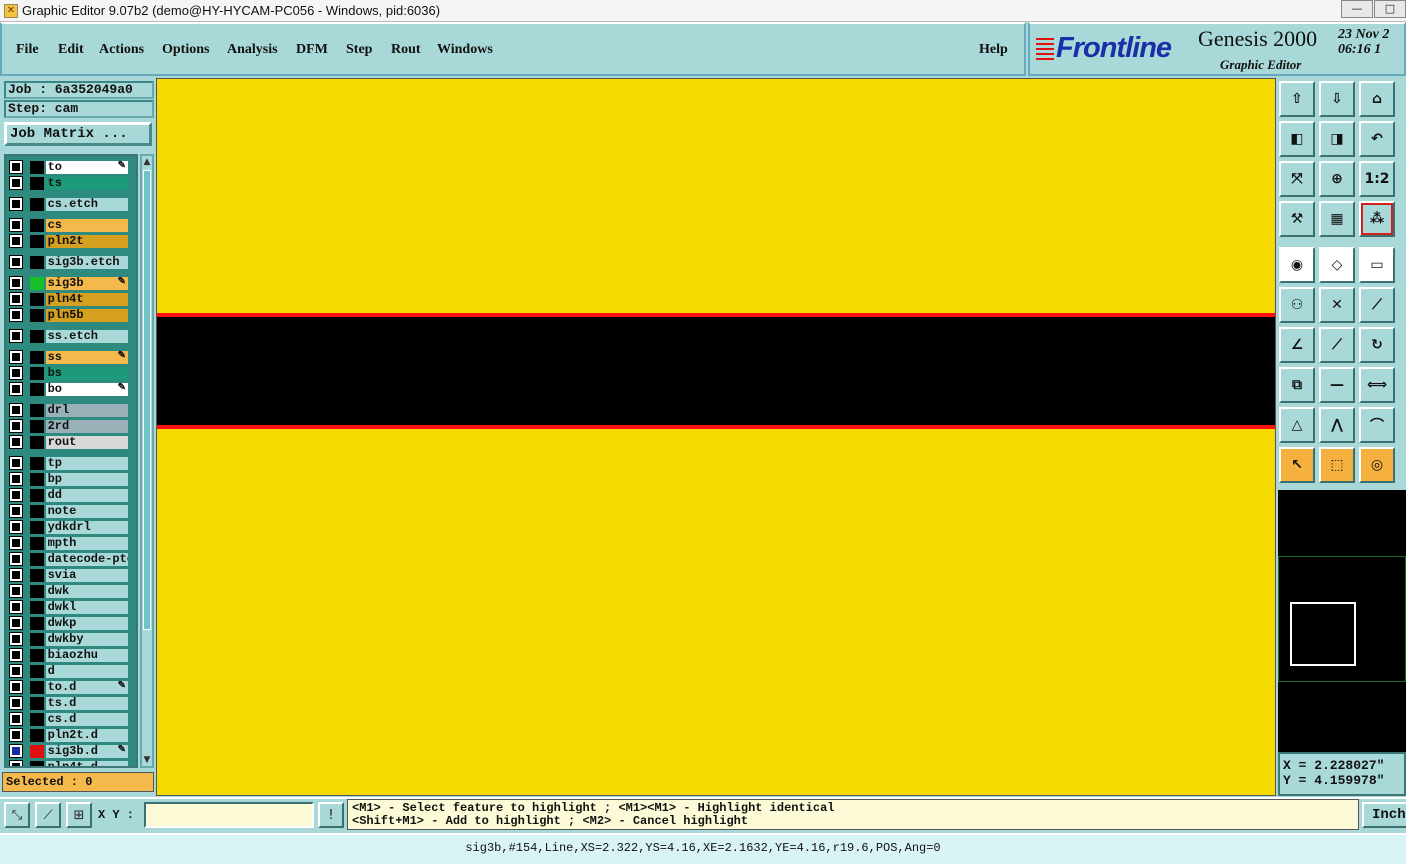  What do you see at coordinates (68, 262) in the screenshot?
I see `layer-row: sig3b.etch` at bounding box center [68, 262].